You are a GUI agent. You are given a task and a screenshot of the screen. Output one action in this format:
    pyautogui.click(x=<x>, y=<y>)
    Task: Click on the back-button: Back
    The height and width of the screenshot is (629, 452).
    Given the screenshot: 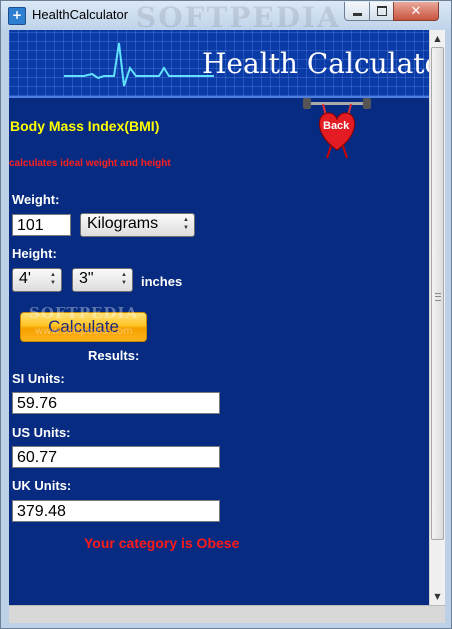 What is the action you would take?
    pyautogui.click(x=337, y=129)
    